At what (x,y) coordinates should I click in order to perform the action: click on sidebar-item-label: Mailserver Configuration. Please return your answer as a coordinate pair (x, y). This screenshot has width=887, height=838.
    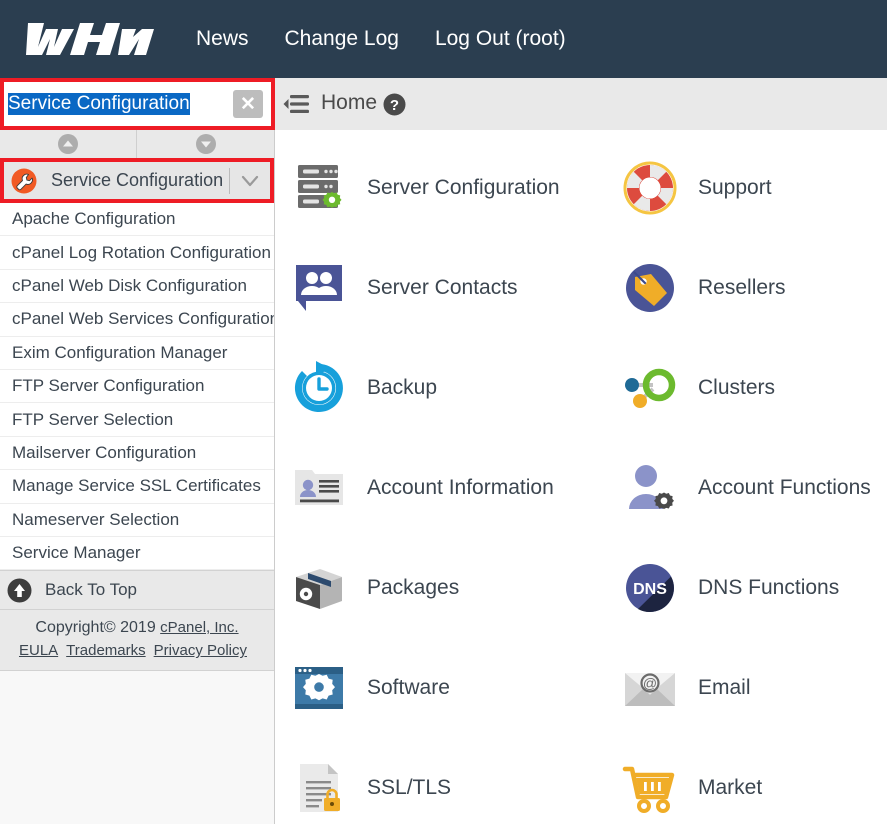
    Looking at the image, I should click on (104, 452).